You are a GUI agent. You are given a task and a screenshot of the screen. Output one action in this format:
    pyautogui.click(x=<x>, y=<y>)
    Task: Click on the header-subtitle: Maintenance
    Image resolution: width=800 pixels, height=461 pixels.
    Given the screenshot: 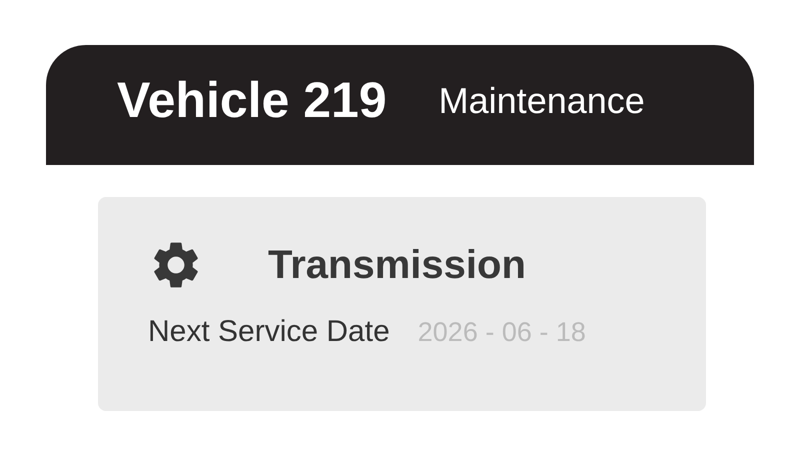 What is the action you would take?
    pyautogui.click(x=541, y=101)
    